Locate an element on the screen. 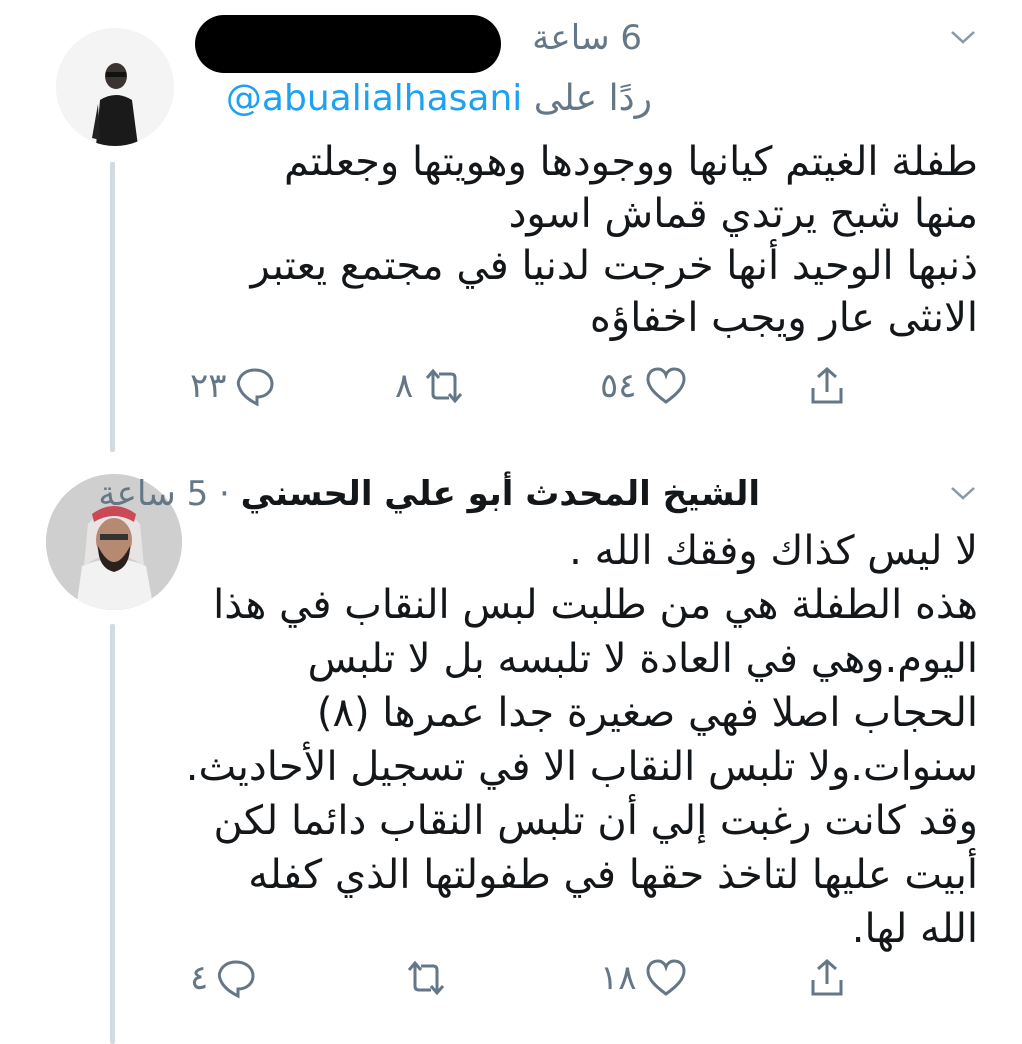 The image size is (1022, 1044). retweet-button is located at coordinates (423, 978).